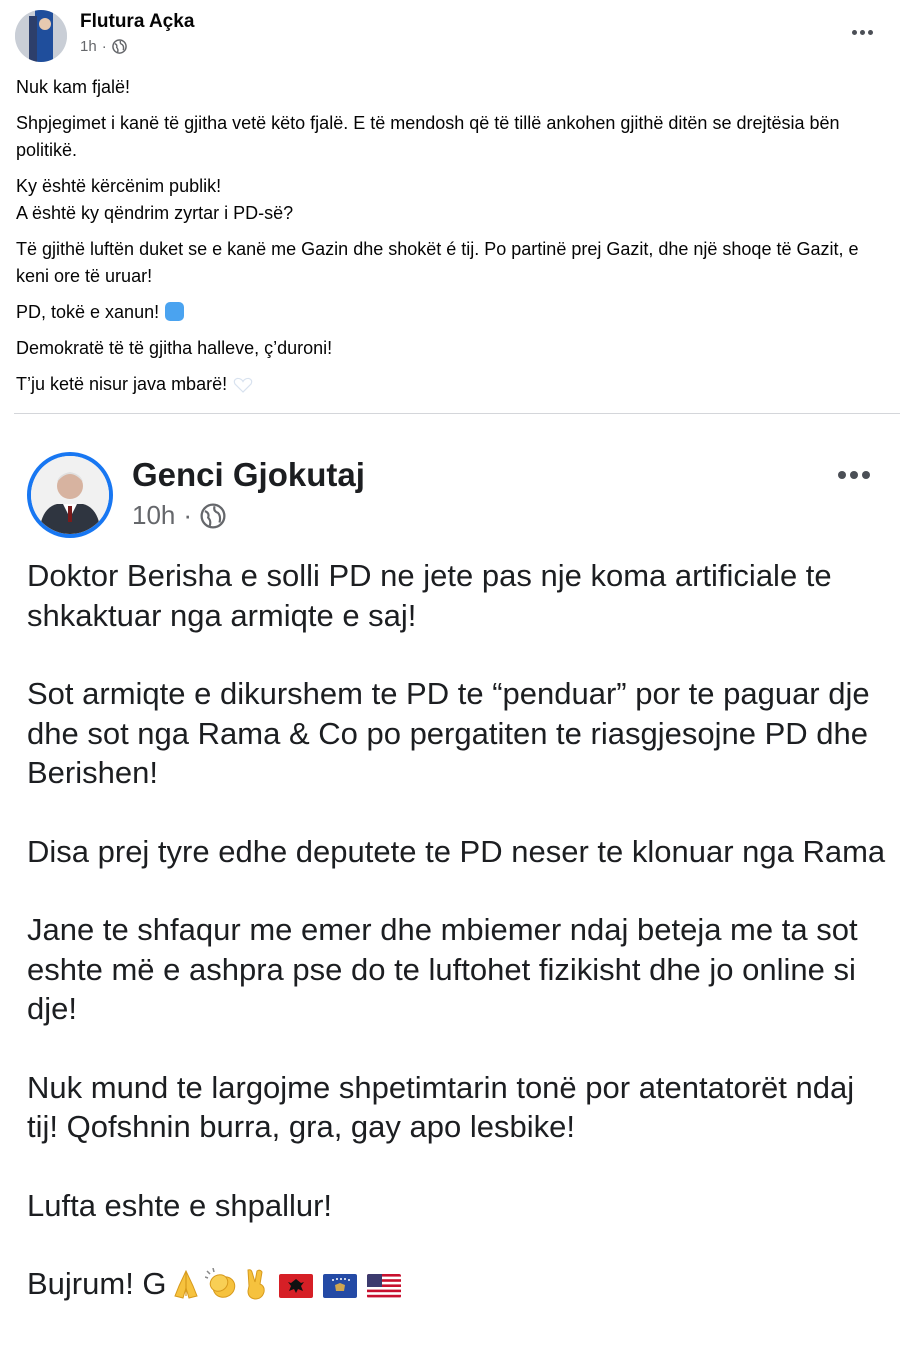 This screenshot has height=1352, width=900. What do you see at coordinates (122, 384) in the screenshot?
I see `post-line: T’ju ketë nisur java mbarë!` at bounding box center [122, 384].